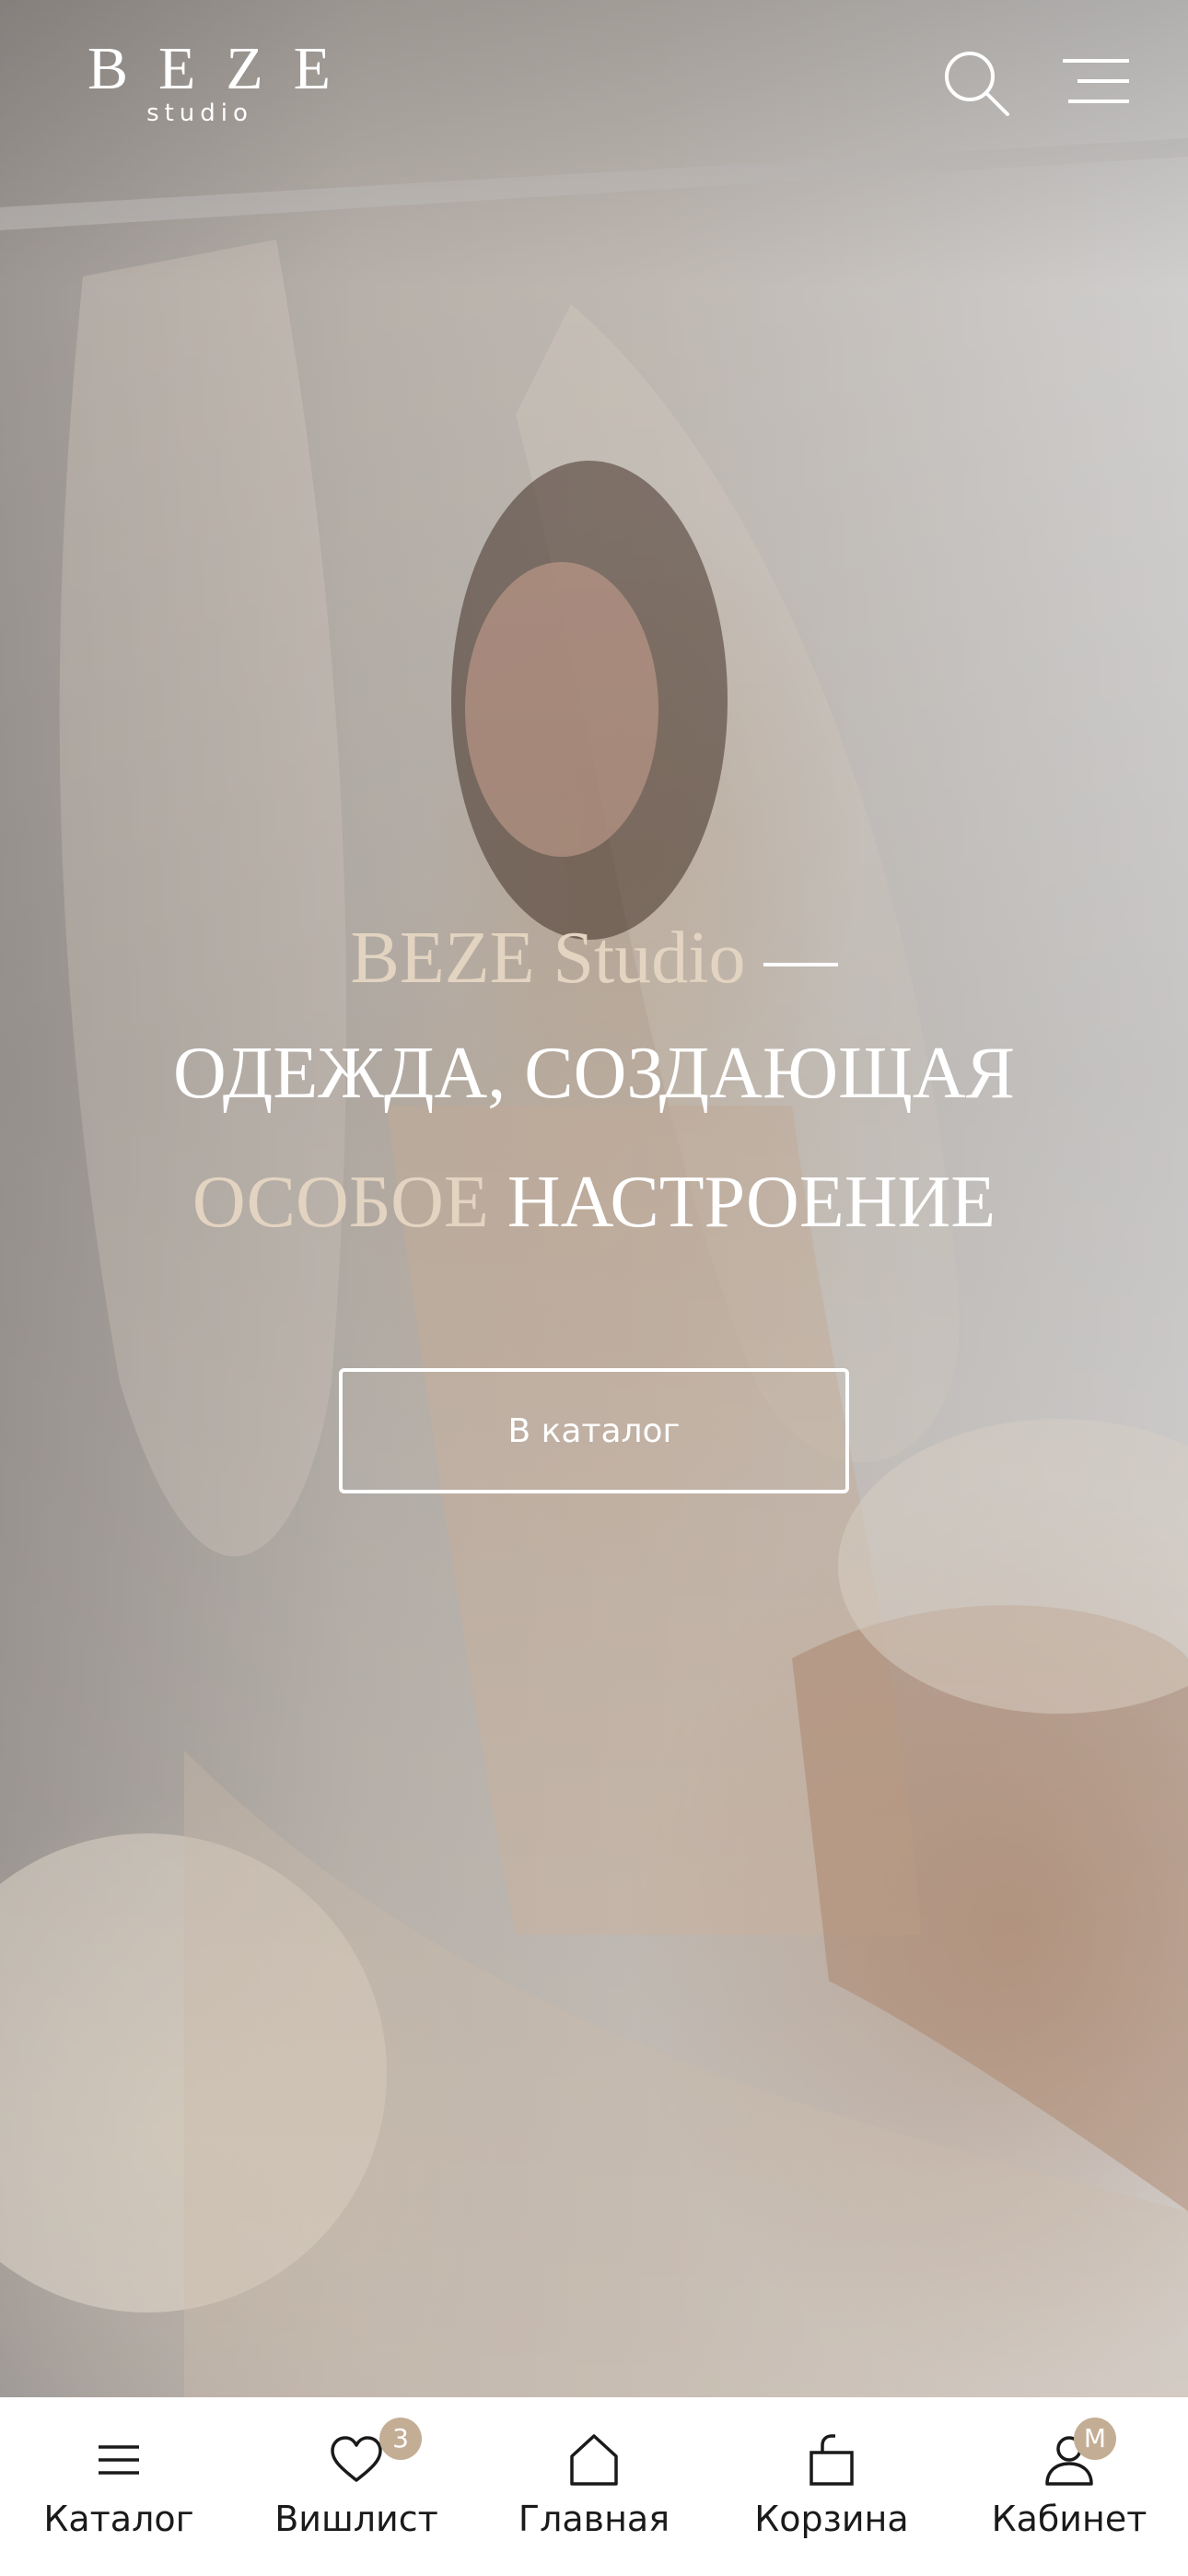 This screenshot has width=1188, height=2576. I want to click on catalog-button: В каталог, so click(594, 1430).